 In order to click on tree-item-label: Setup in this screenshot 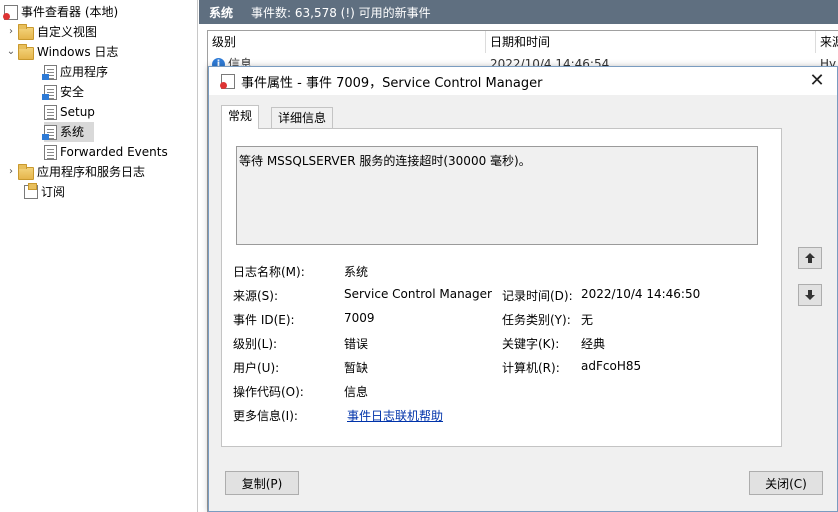, I will do `click(77, 112)`.